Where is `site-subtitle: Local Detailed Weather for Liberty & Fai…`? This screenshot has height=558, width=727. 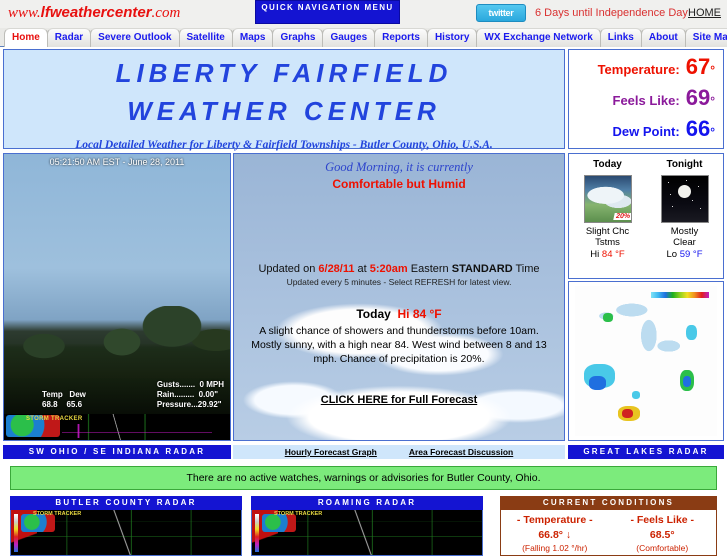
site-subtitle: Local Detailed Weather for Liberty & Fai… is located at coordinates (284, 145).